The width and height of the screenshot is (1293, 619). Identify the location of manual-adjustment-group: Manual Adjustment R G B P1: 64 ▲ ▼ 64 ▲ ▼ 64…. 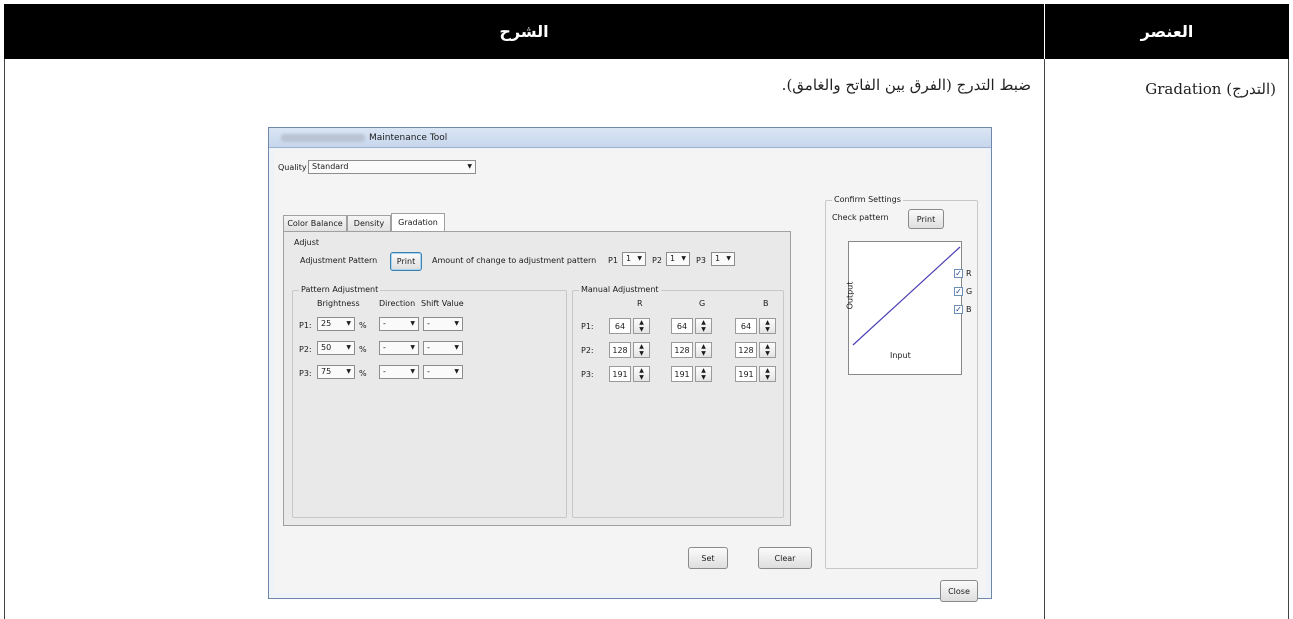
(678, 401).